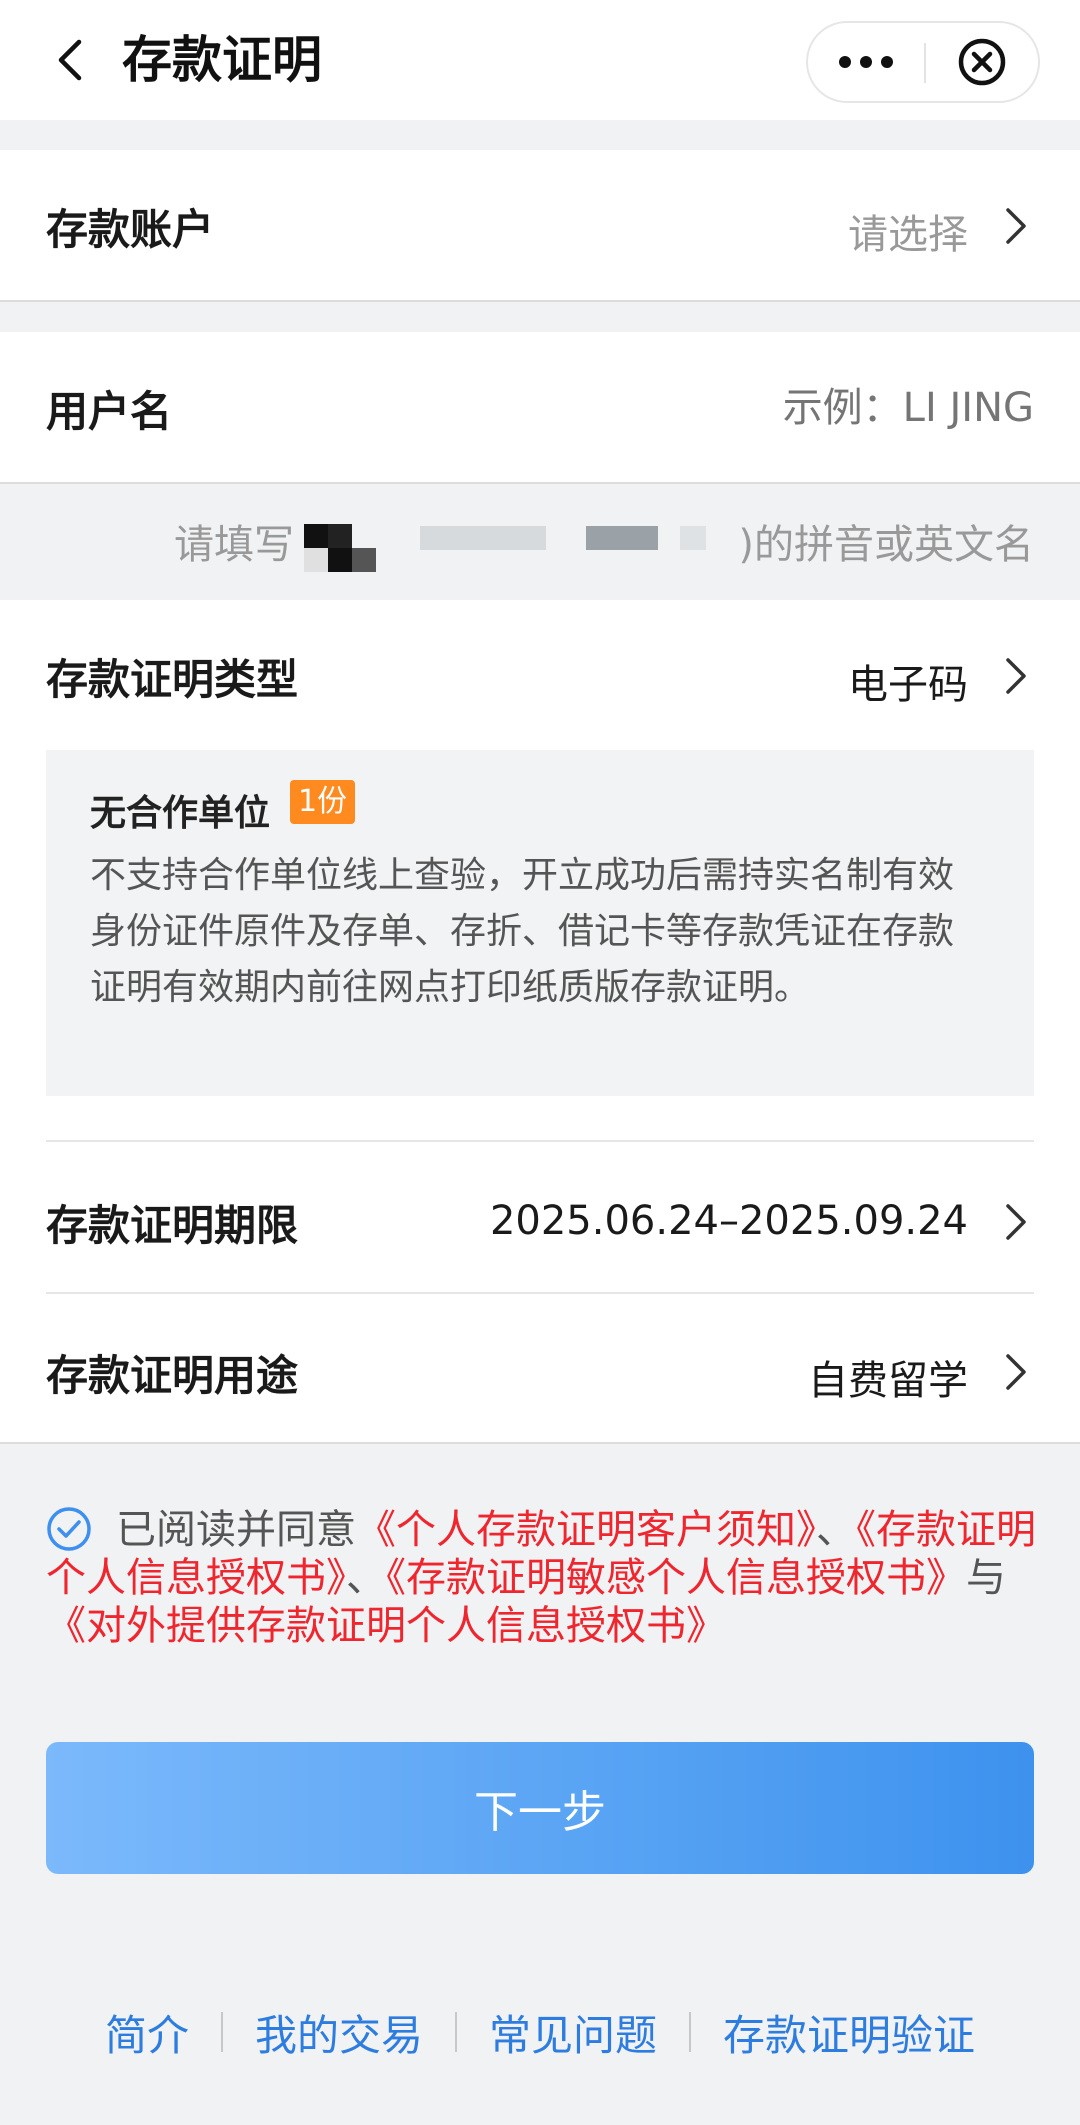  Describe the element at coordinates (908, 235) in the screenshot. I see `deposit-account-value: 请选择` at that location.